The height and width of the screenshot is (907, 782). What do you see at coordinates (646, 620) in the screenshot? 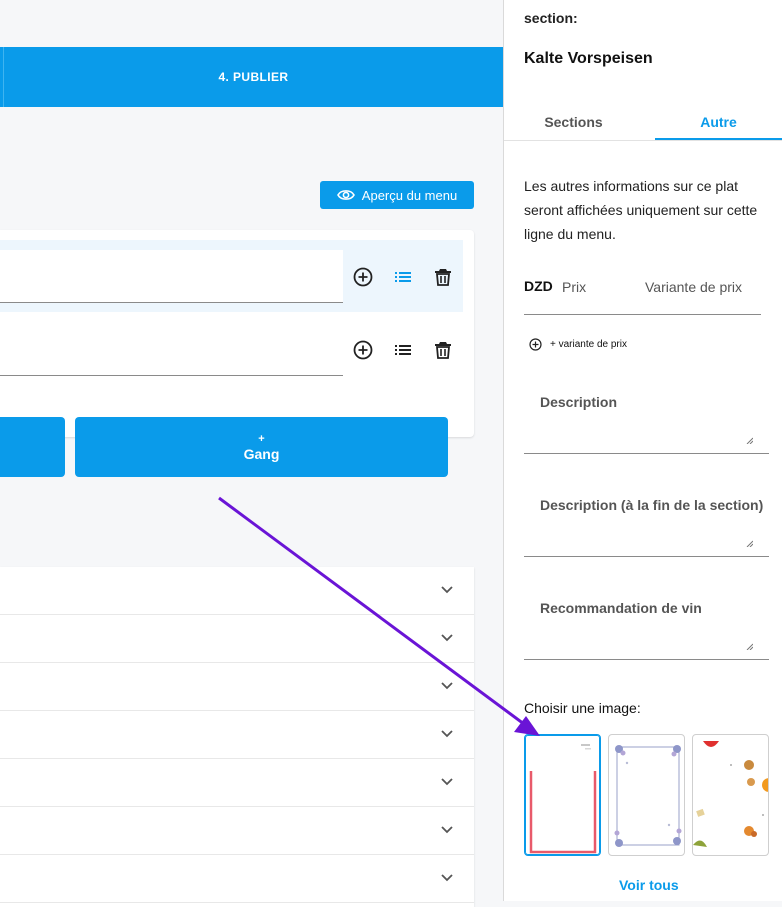
I see `wine-recommendation-field: Recommandation de vin` at bounding box center [646, 620].